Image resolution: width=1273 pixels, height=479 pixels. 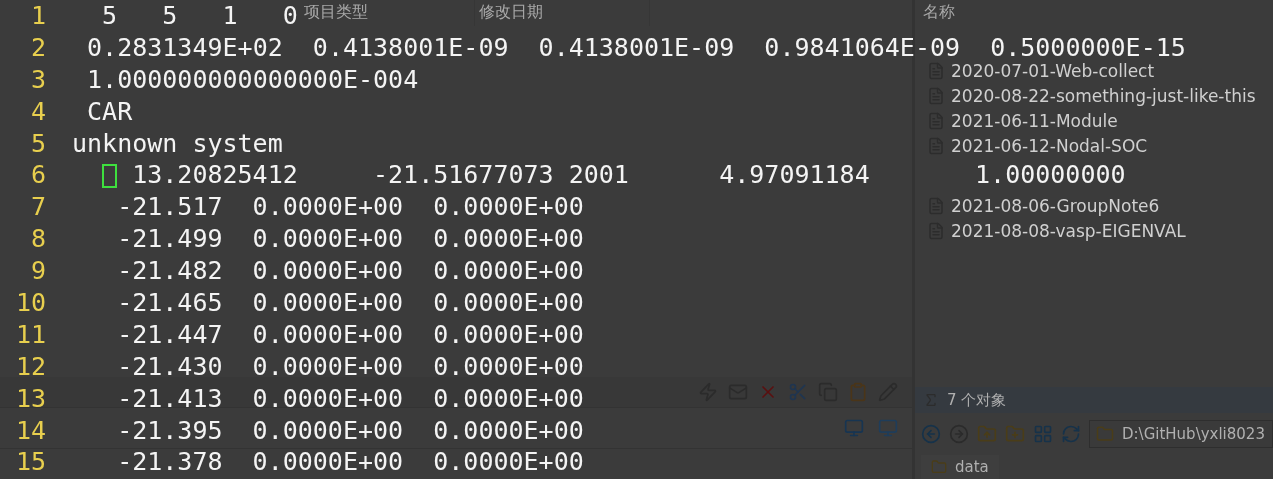 What do you see at coordinates (1181, 434) in the screenshot?
I see `path-field: D:\GitHub\yxli8023` at bounding box center [1181, 434].